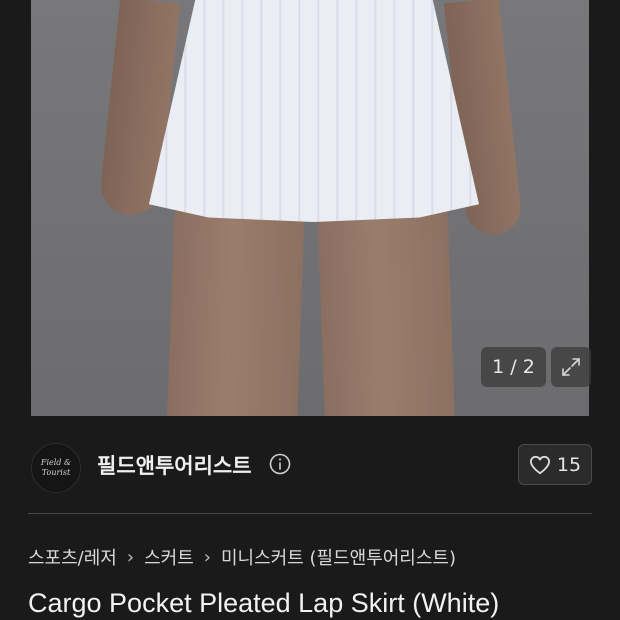  What do you see at coordinates (264, 603) in the screenshot?
I see `product-title: Cargo Pocket Pleated Lap Skirt (White)` at bounding box center [264, 603].